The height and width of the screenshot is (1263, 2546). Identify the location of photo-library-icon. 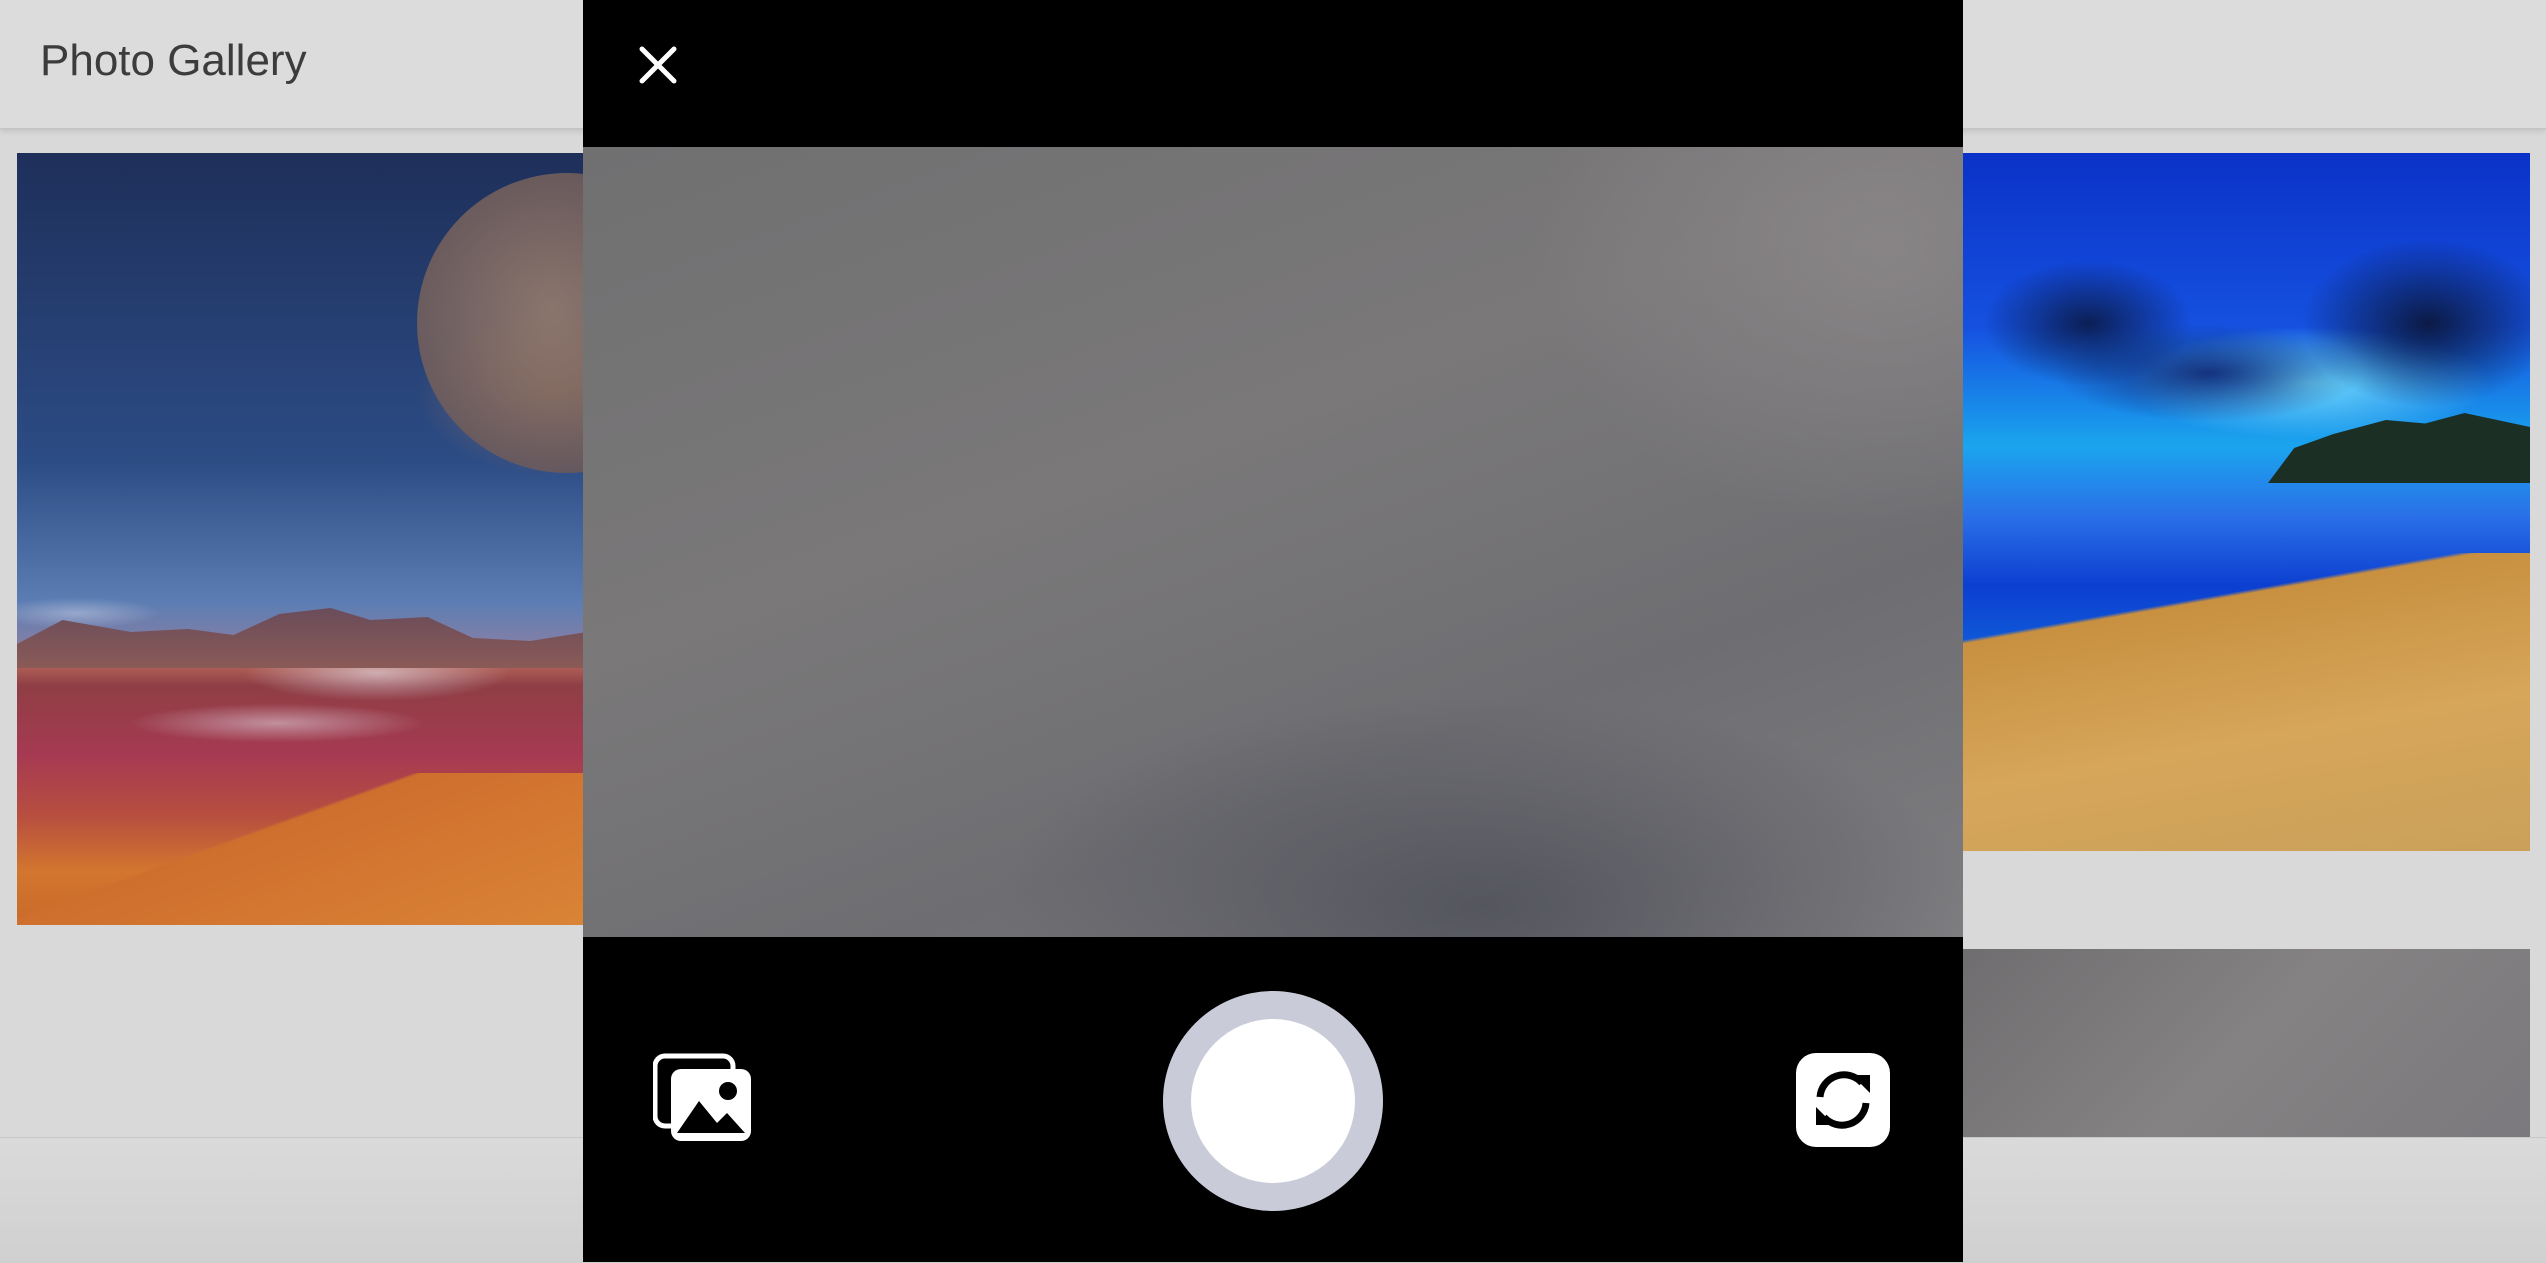
(702, 1097).